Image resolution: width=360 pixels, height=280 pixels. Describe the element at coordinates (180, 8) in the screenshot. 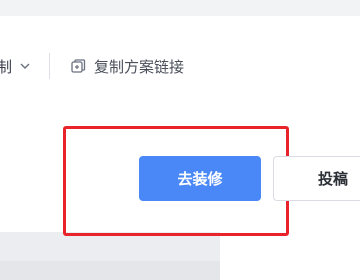

I see `top-background-strip` at that location.